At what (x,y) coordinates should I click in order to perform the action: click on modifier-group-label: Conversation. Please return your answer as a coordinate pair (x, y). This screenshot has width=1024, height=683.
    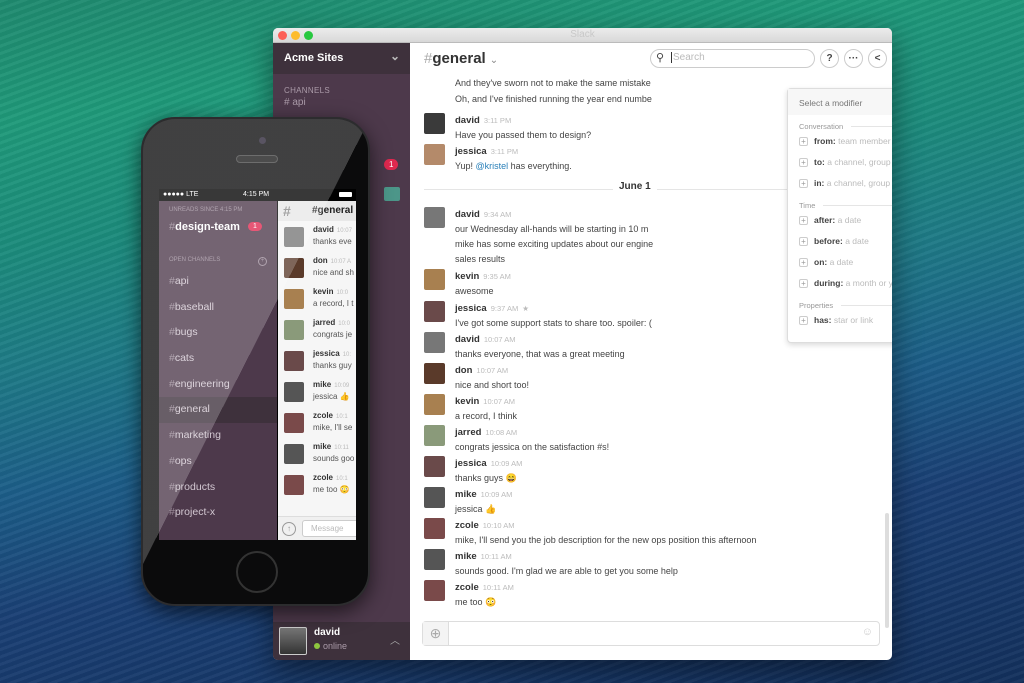
    Looking at the image, I should click on (840, 126).